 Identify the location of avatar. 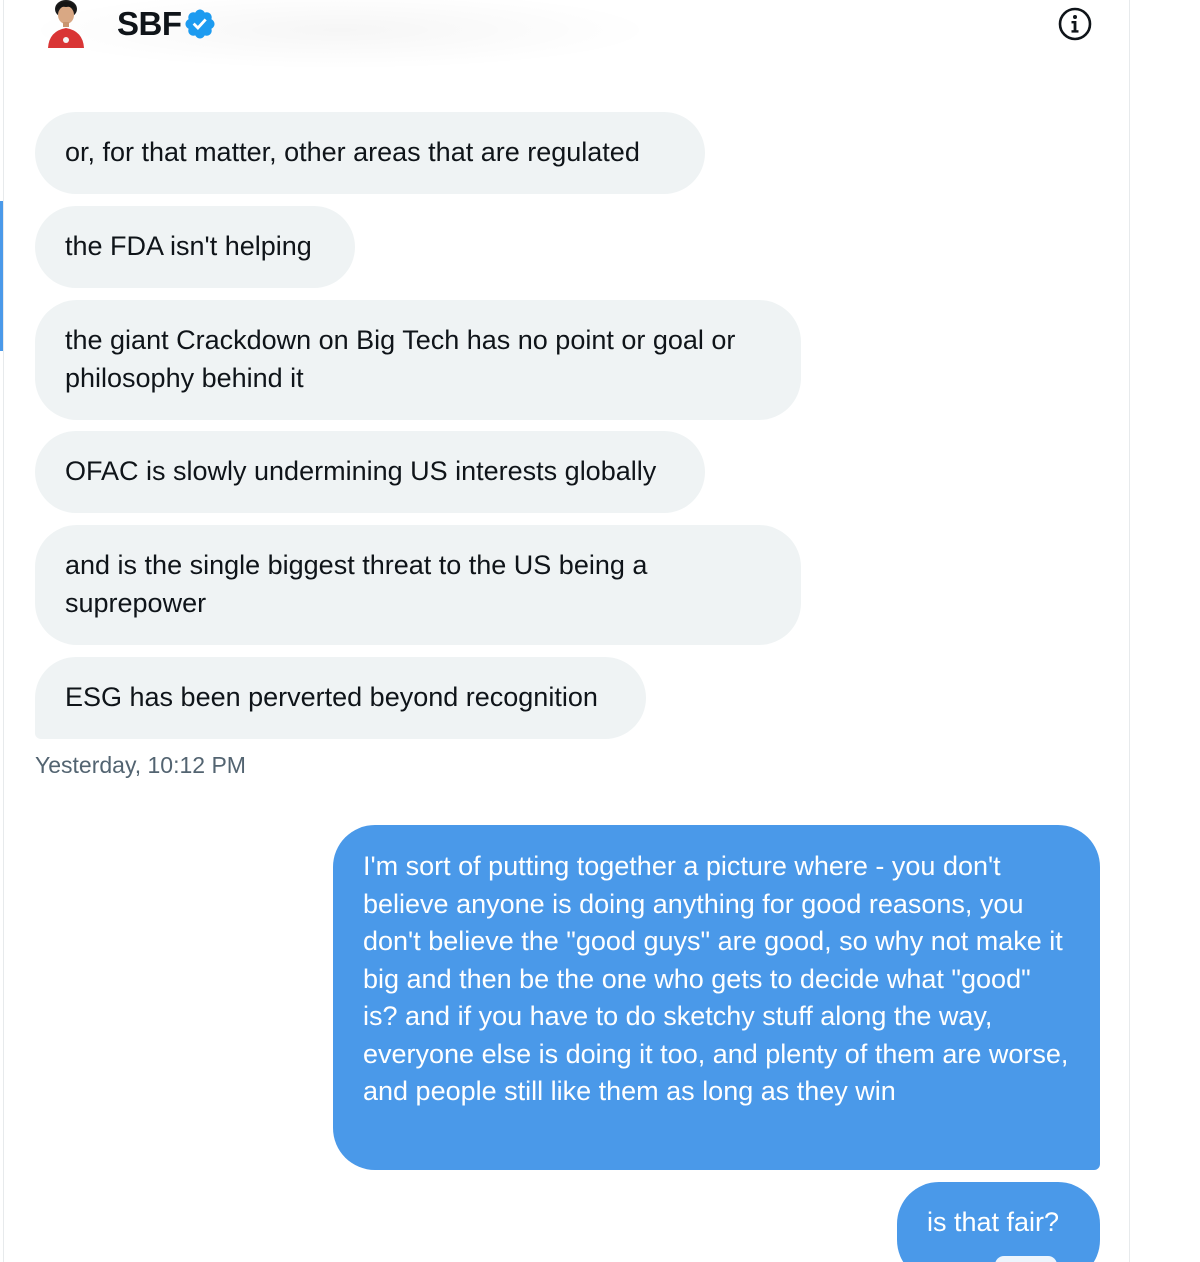
(66, 24).